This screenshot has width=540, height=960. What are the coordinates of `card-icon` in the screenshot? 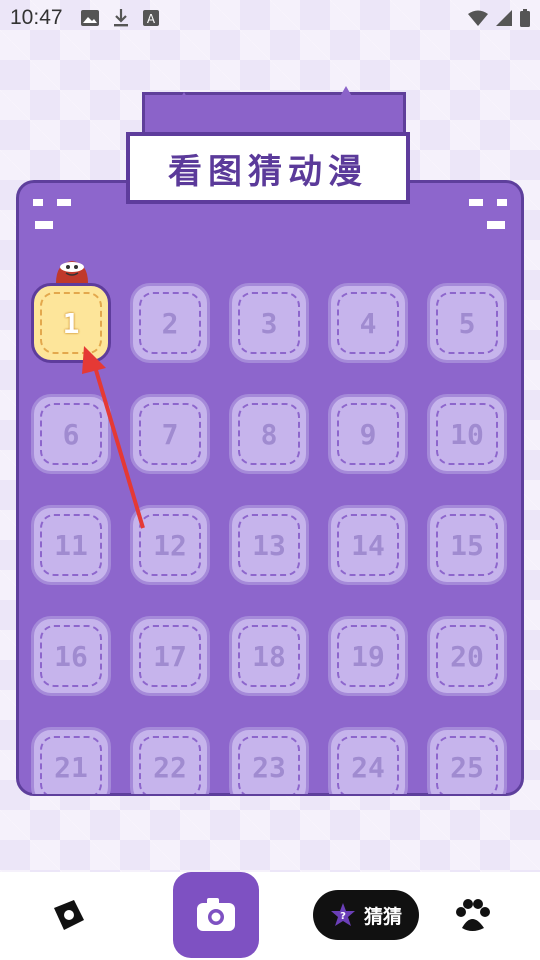 It's located at (69, 915).